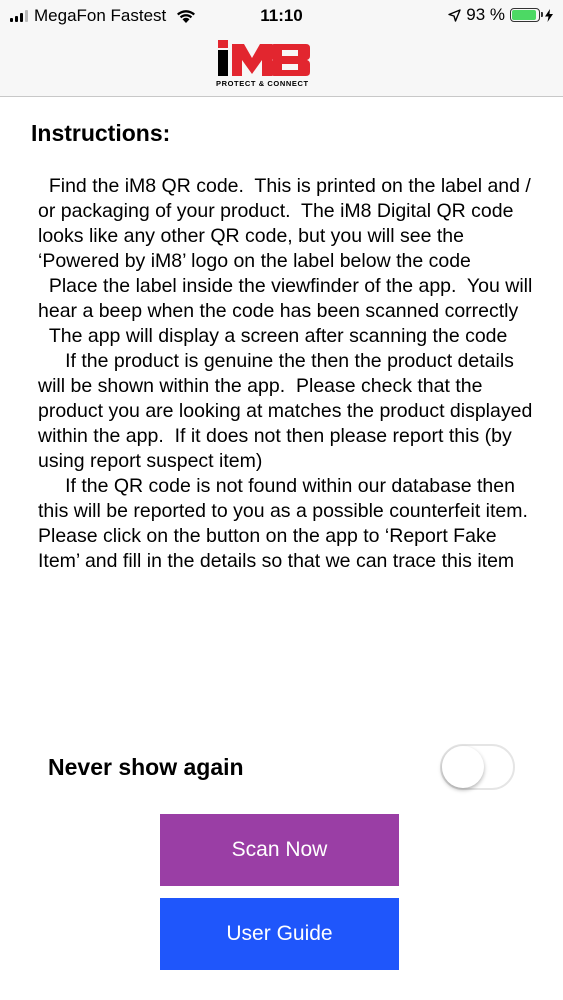 This screenshot has width=563, height=1000. Describe the element at coordinates (549, 15) in the screenshot. I see `charging-bolt-icon` at that location.